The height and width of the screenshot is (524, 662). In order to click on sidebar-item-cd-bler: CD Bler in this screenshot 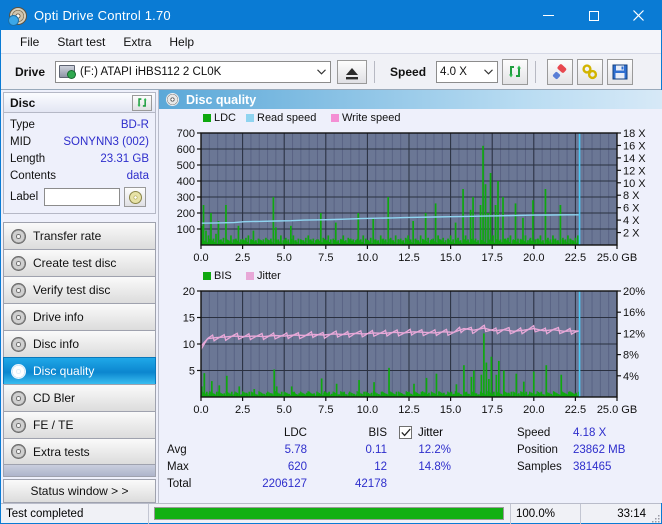, I will do `click(79, 397)`.